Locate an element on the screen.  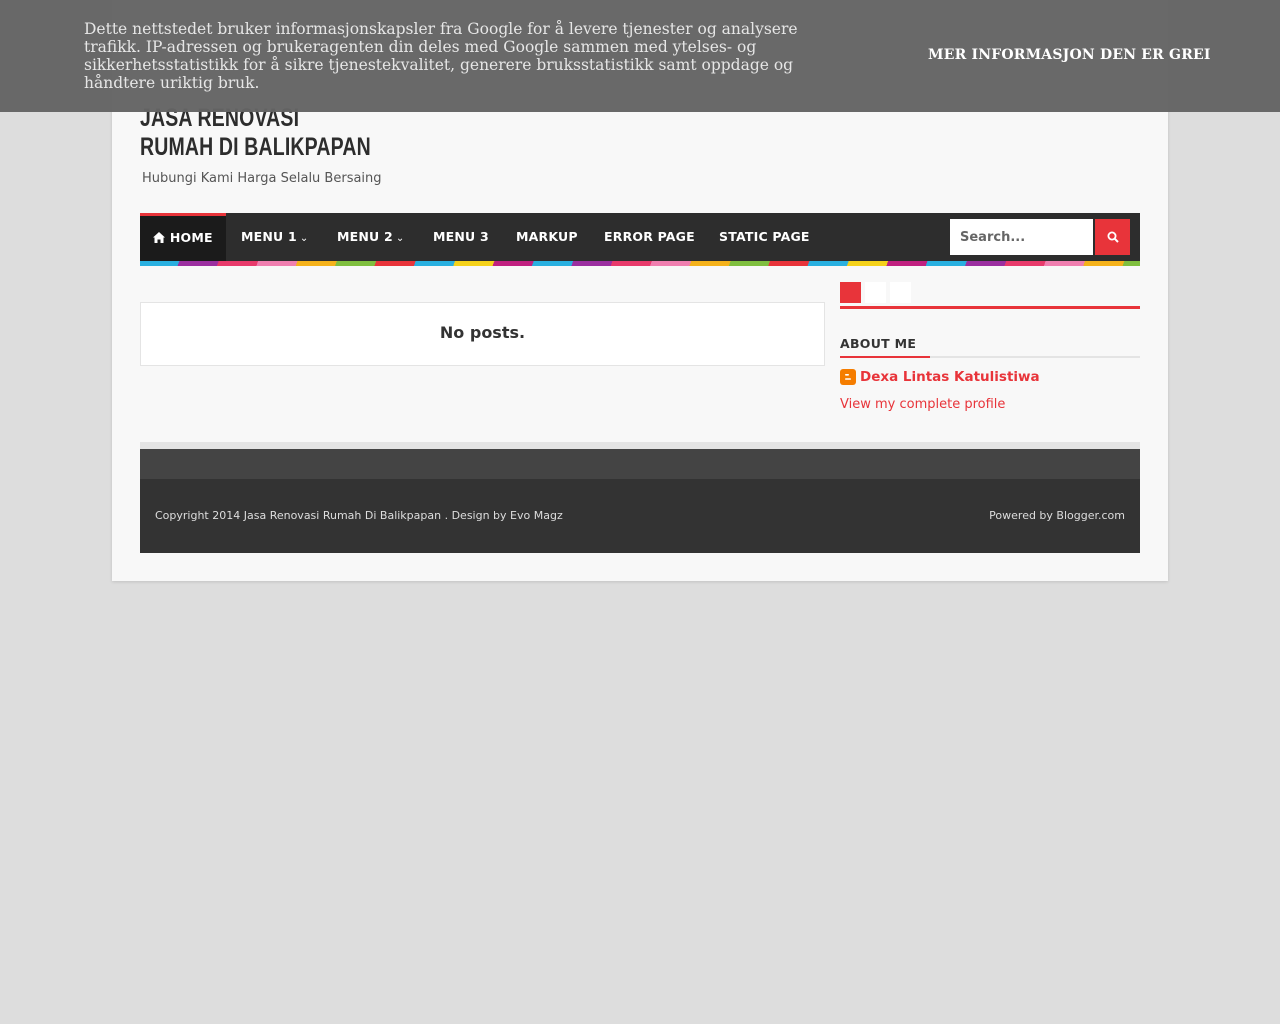
nav-item-static-page: STATIC PAGE is located at coordinates (764, 237).